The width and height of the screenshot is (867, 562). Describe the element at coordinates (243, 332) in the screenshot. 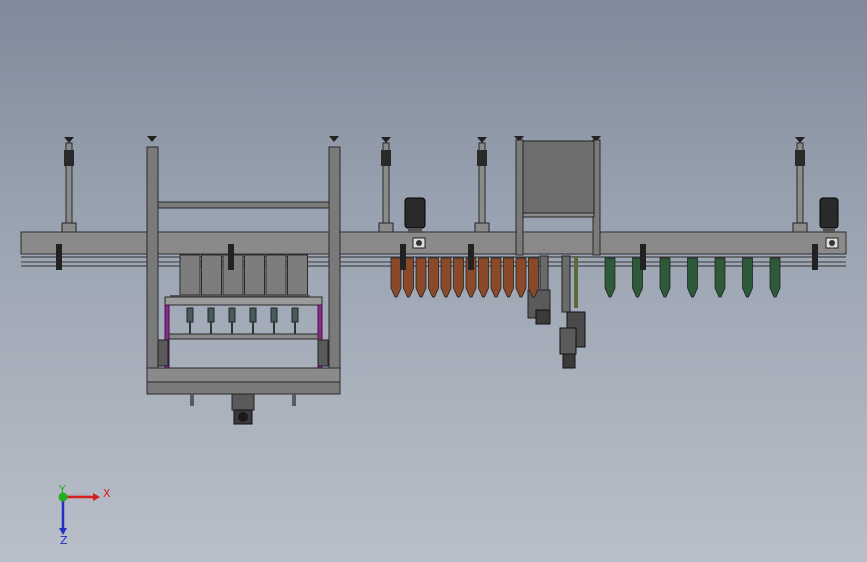

I see `nozzle-manifold` at that location.